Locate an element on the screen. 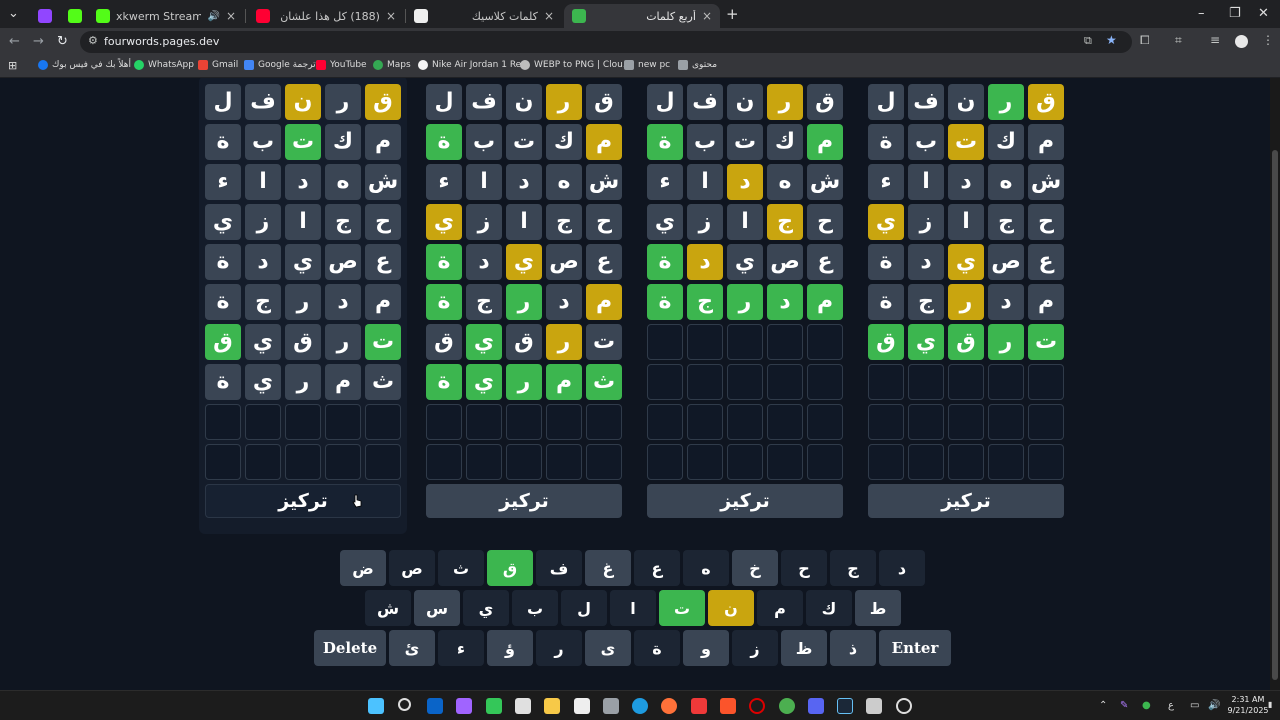  back-icon: ← is located at coordinates (14, 41).